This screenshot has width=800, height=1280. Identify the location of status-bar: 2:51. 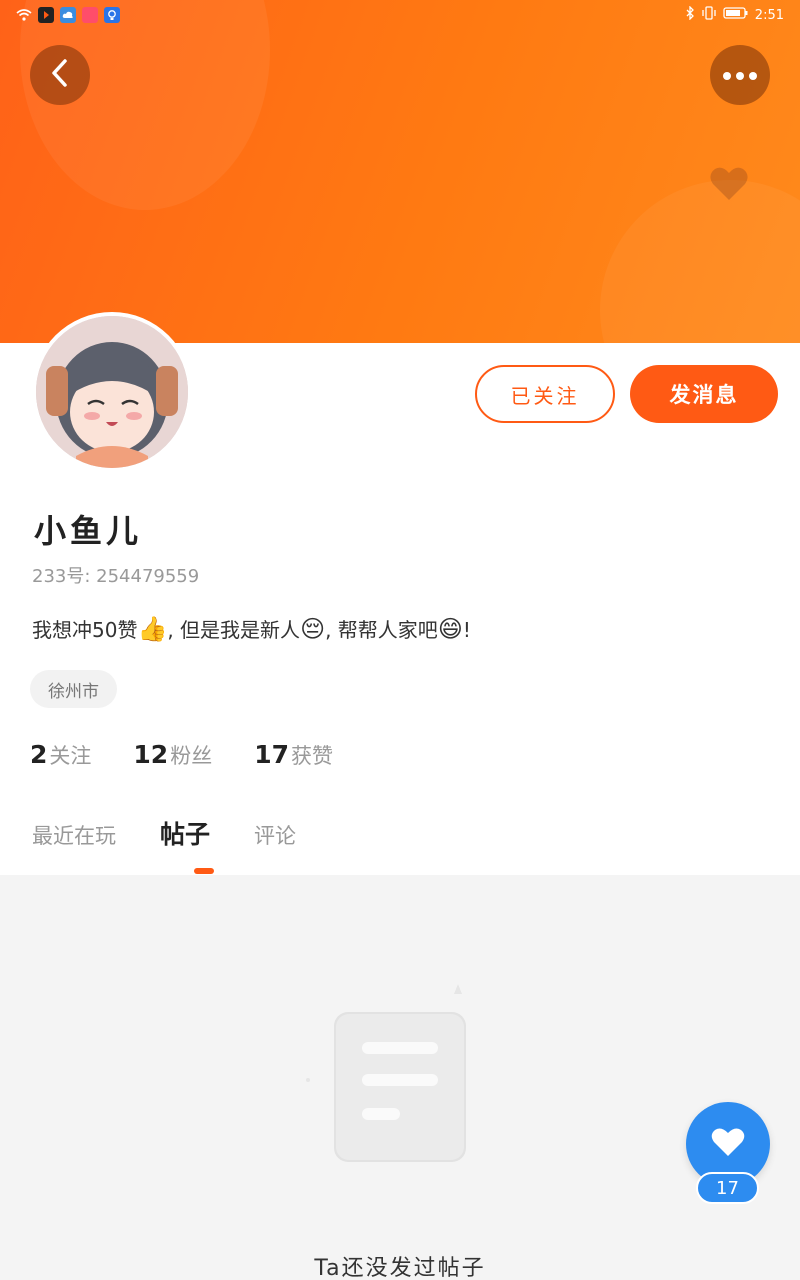
(400, 15).